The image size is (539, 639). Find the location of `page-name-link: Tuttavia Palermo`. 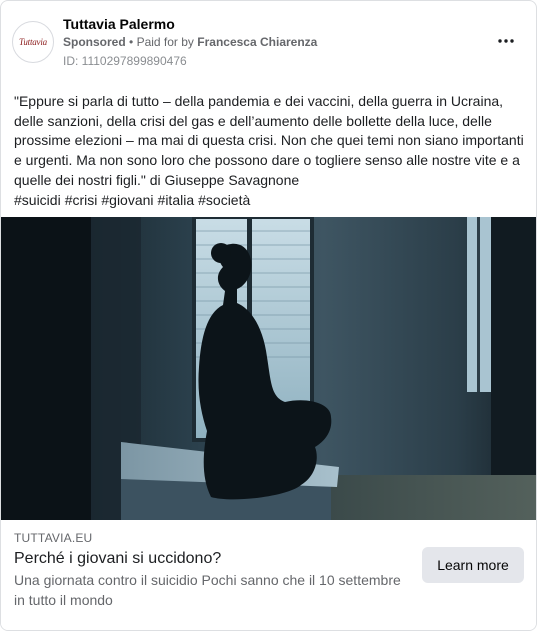

page-name-link: Tuttavia Palermo is located at coordinates (119, 24).